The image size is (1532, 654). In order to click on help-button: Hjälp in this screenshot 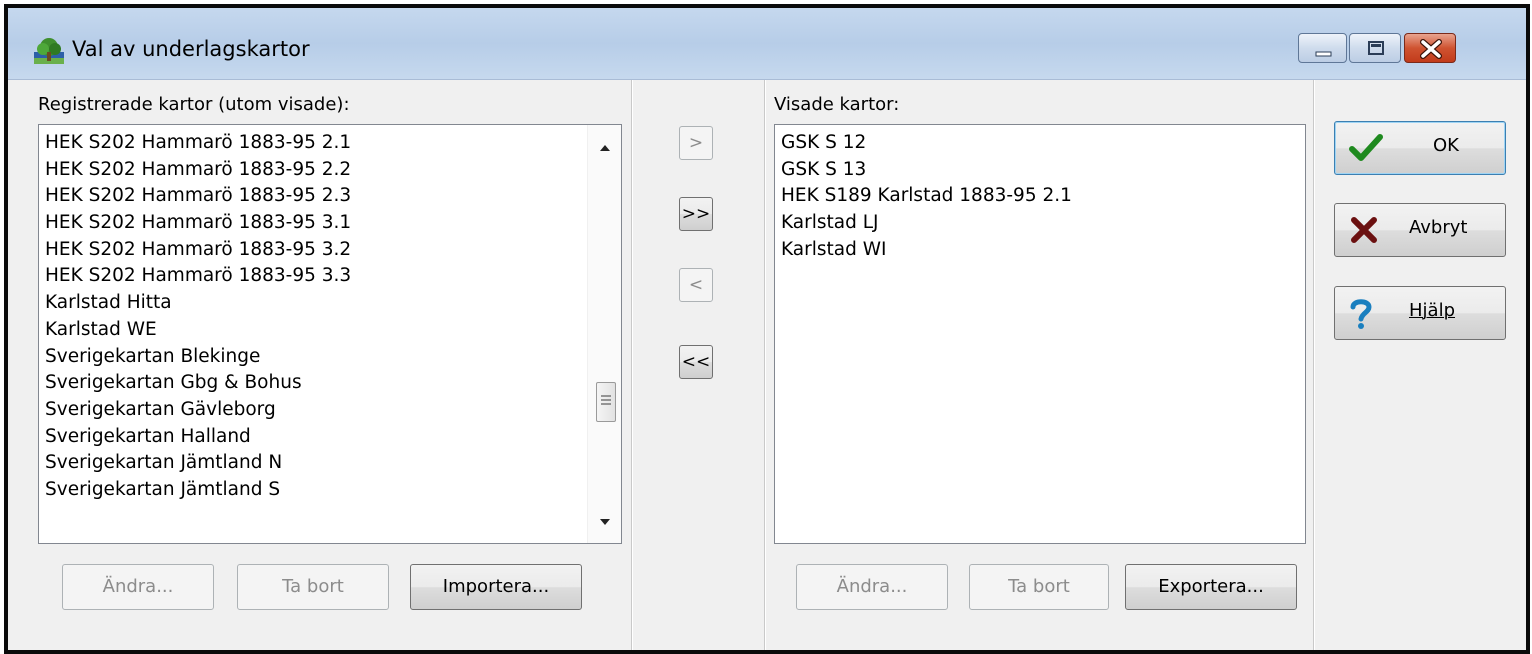, I will do `click(1420, 313)`.